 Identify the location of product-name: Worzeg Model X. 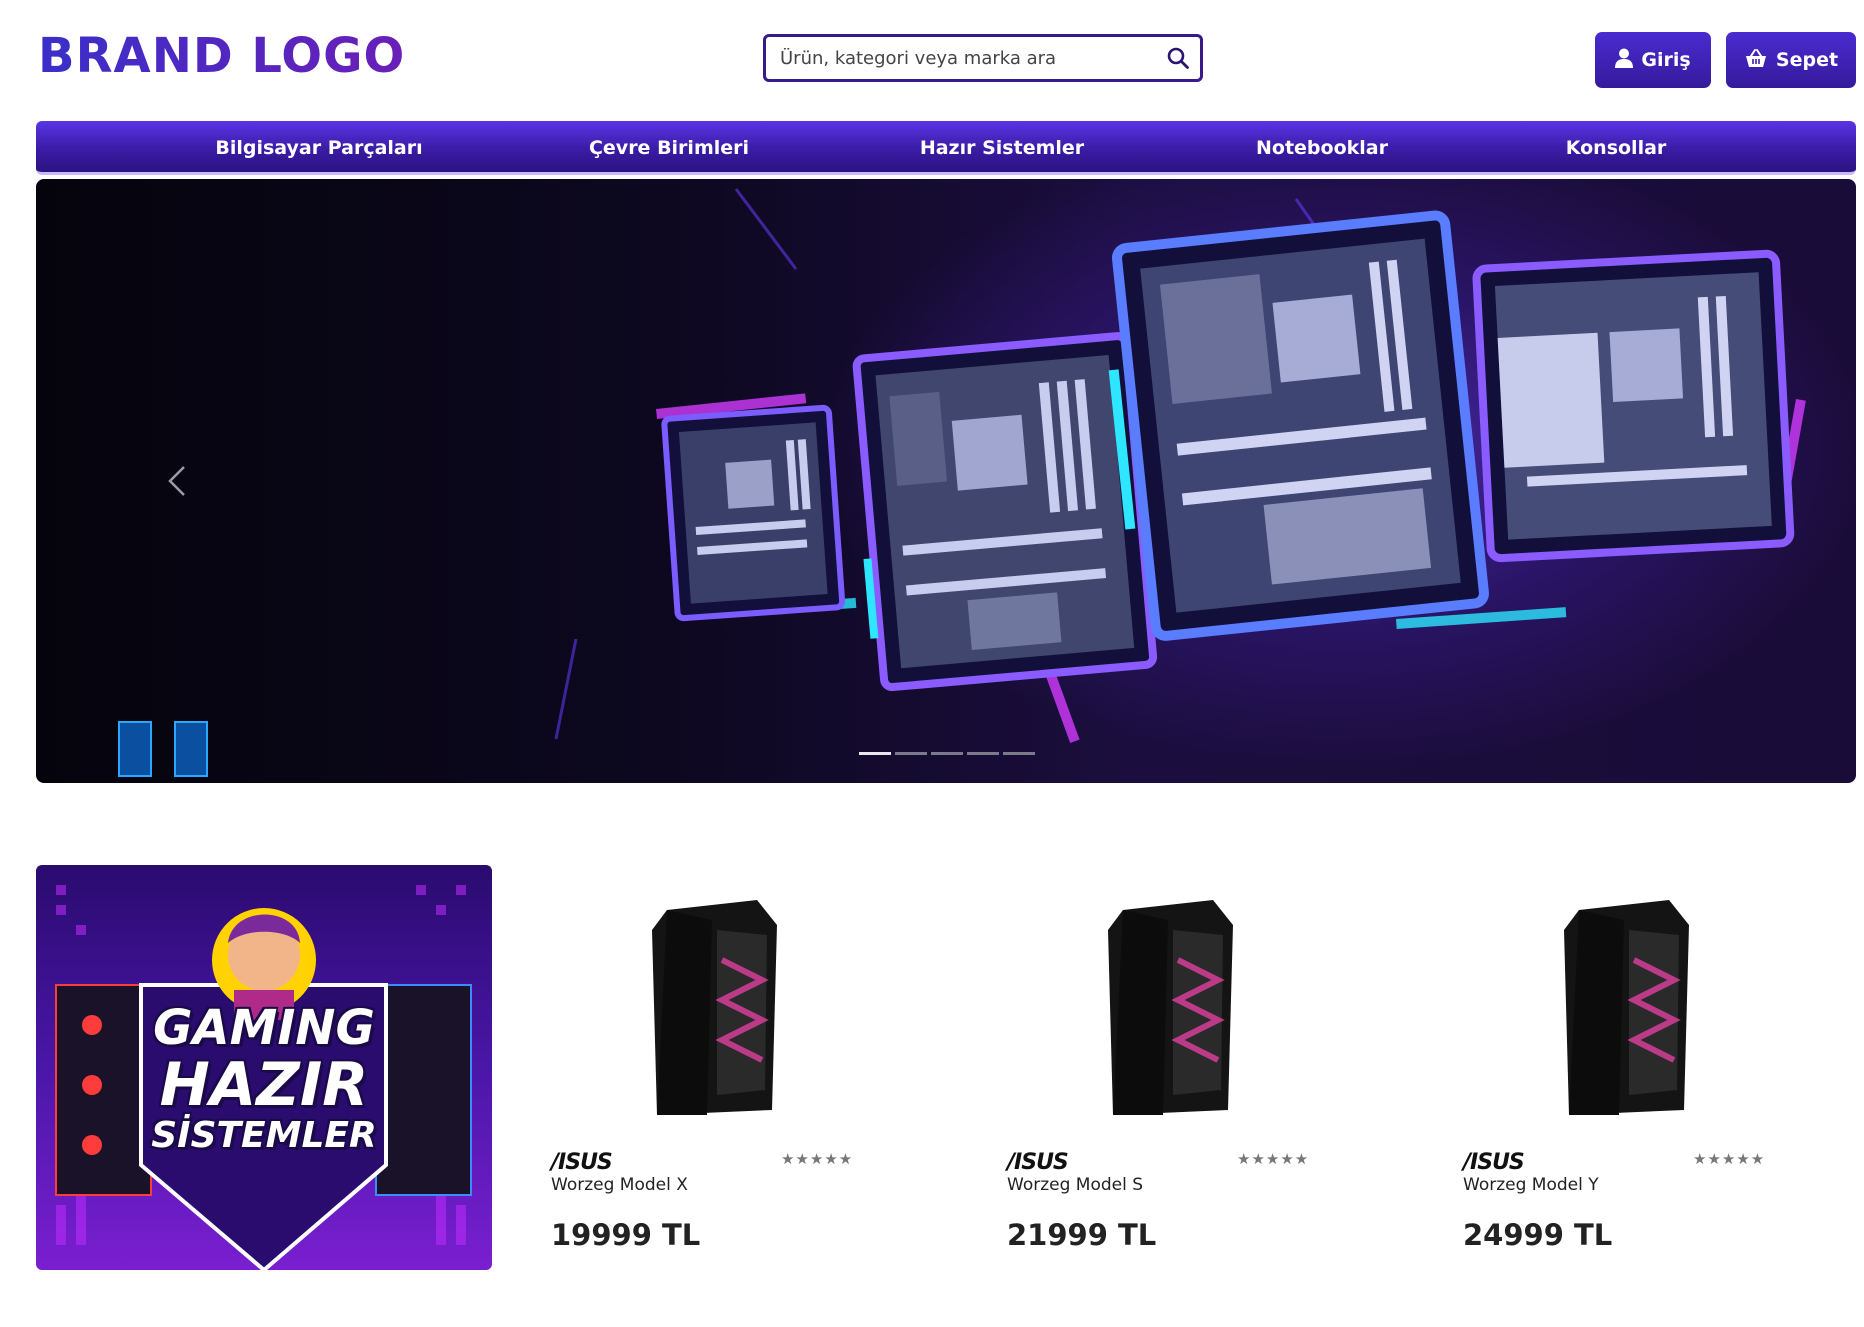
(619, 1185).